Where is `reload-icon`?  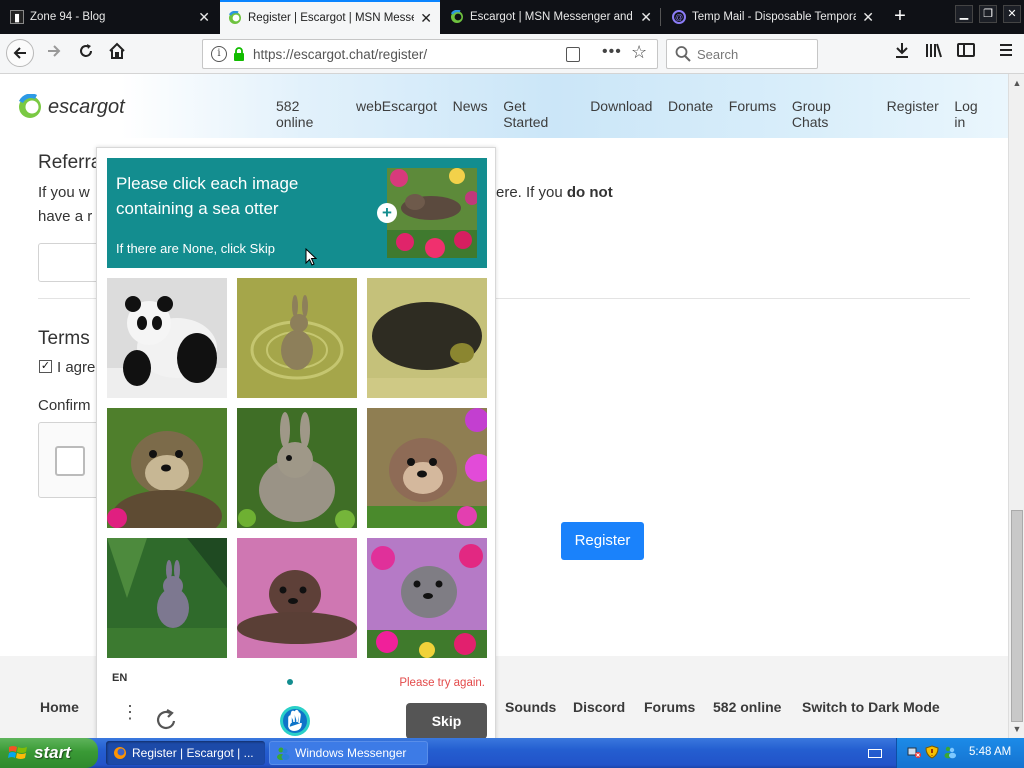
reload-icon is located at coordinates (86, 50).